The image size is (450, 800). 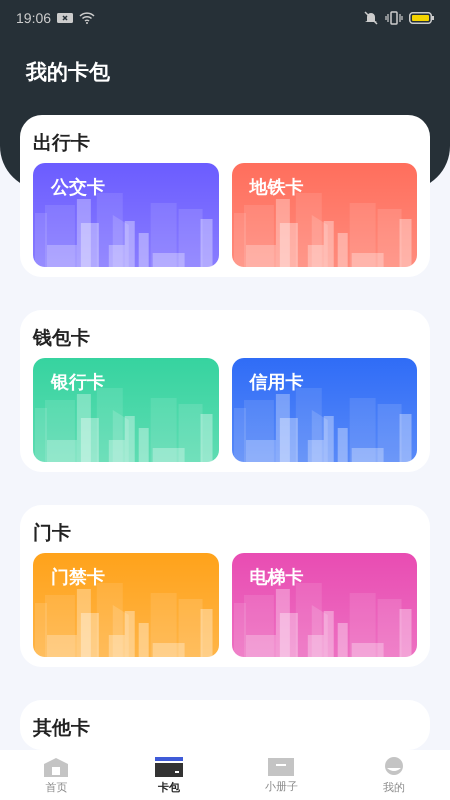 What do you see at coordinates (78, 577) in the screenshot?
I see `card-label: 门禁卡` at bounding box center [78, 577].